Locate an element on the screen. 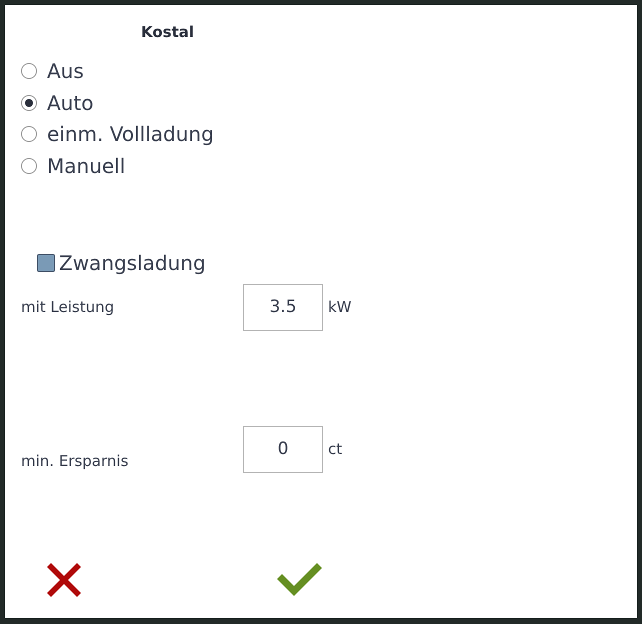 The width and height of the screenshot is (642, 624). input-field: 0 is located at coordinates (283, 449).